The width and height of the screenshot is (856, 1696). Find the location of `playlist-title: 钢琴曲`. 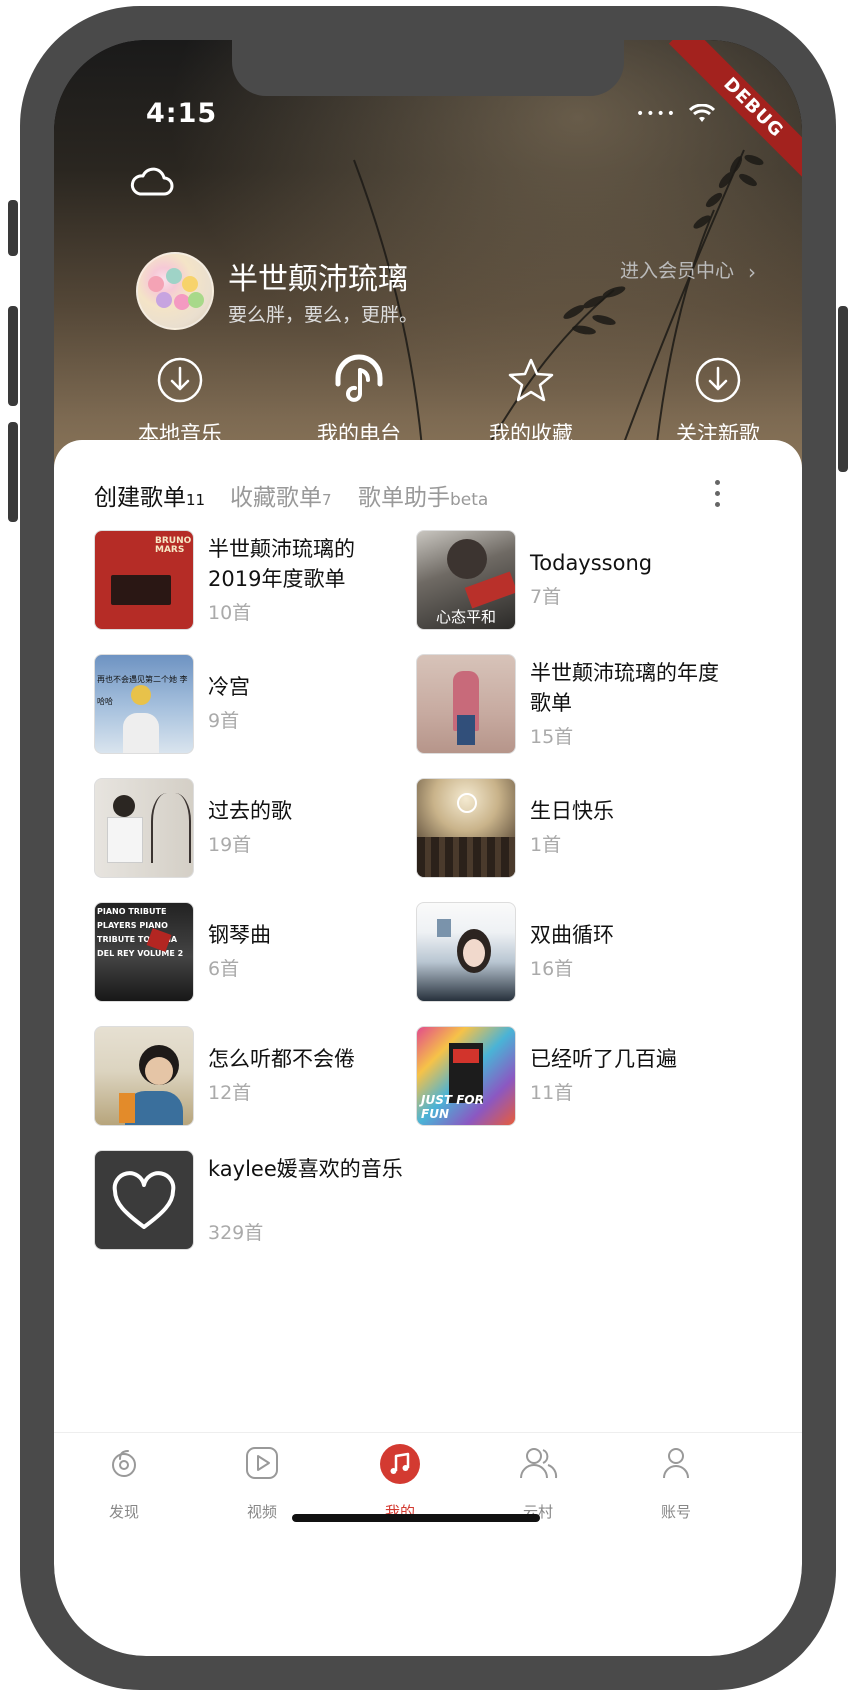

playlist-title: 钢琴曲 is located at coordinates (239, 935).